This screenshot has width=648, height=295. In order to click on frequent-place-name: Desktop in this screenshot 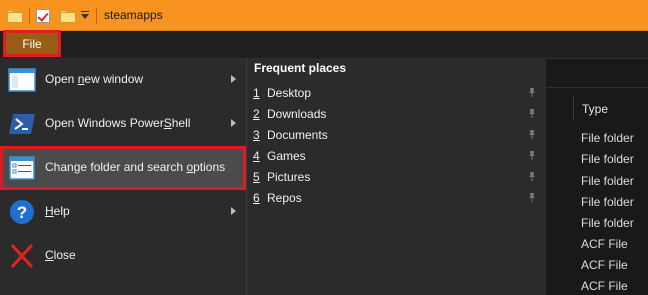, I will do `click(289, 93)`.